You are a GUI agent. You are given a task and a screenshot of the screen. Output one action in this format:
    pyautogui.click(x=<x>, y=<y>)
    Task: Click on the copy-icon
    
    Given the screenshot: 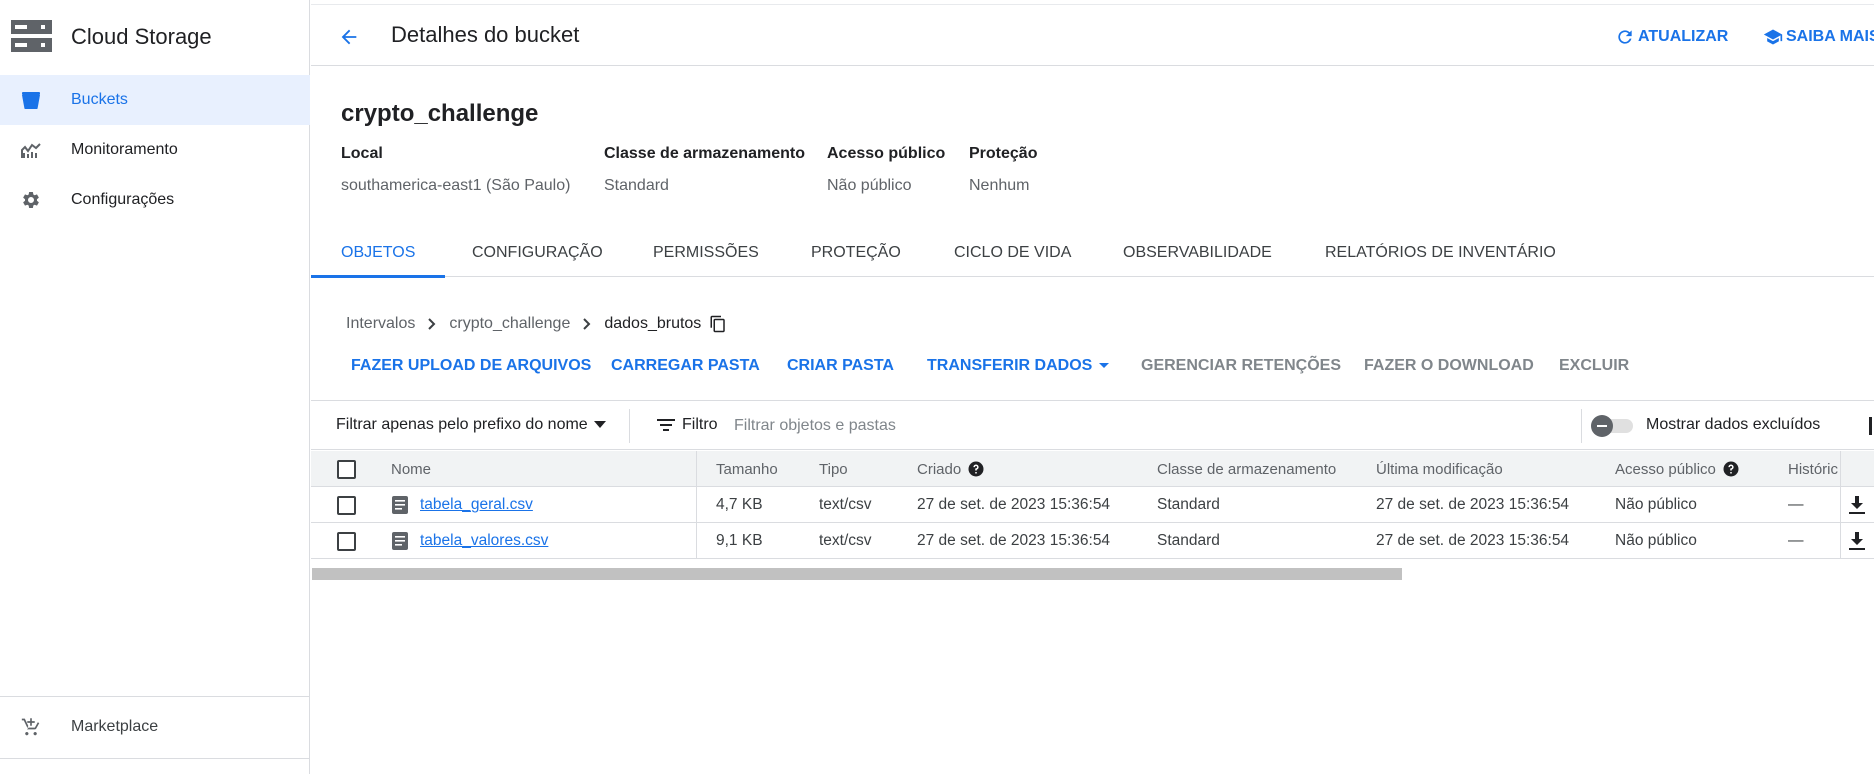 What is the action you would take?
    pyautogui.click(x=718, y=324)
    